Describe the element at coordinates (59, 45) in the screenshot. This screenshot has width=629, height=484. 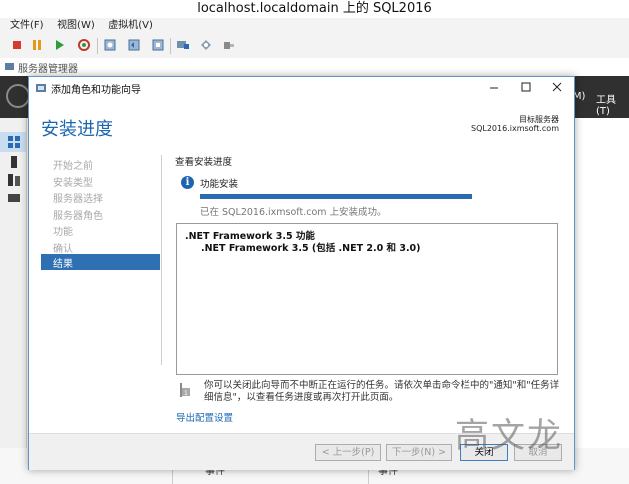
I see `play-icon` at that location.